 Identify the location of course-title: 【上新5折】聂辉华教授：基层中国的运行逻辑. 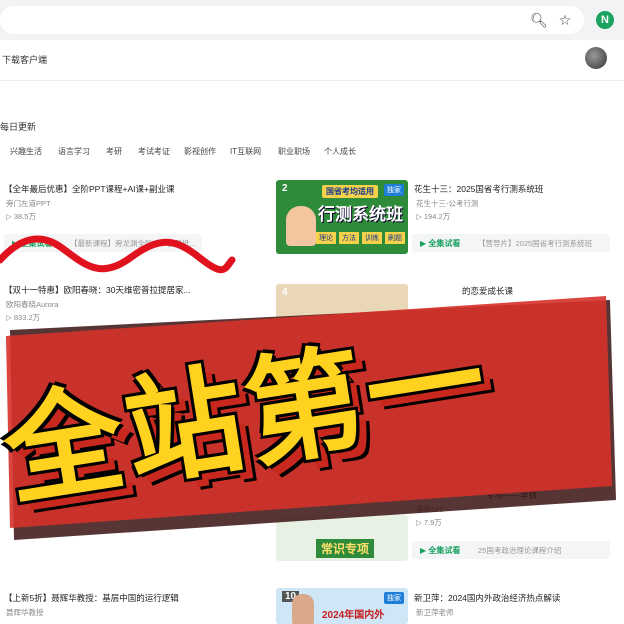
(91, 598).